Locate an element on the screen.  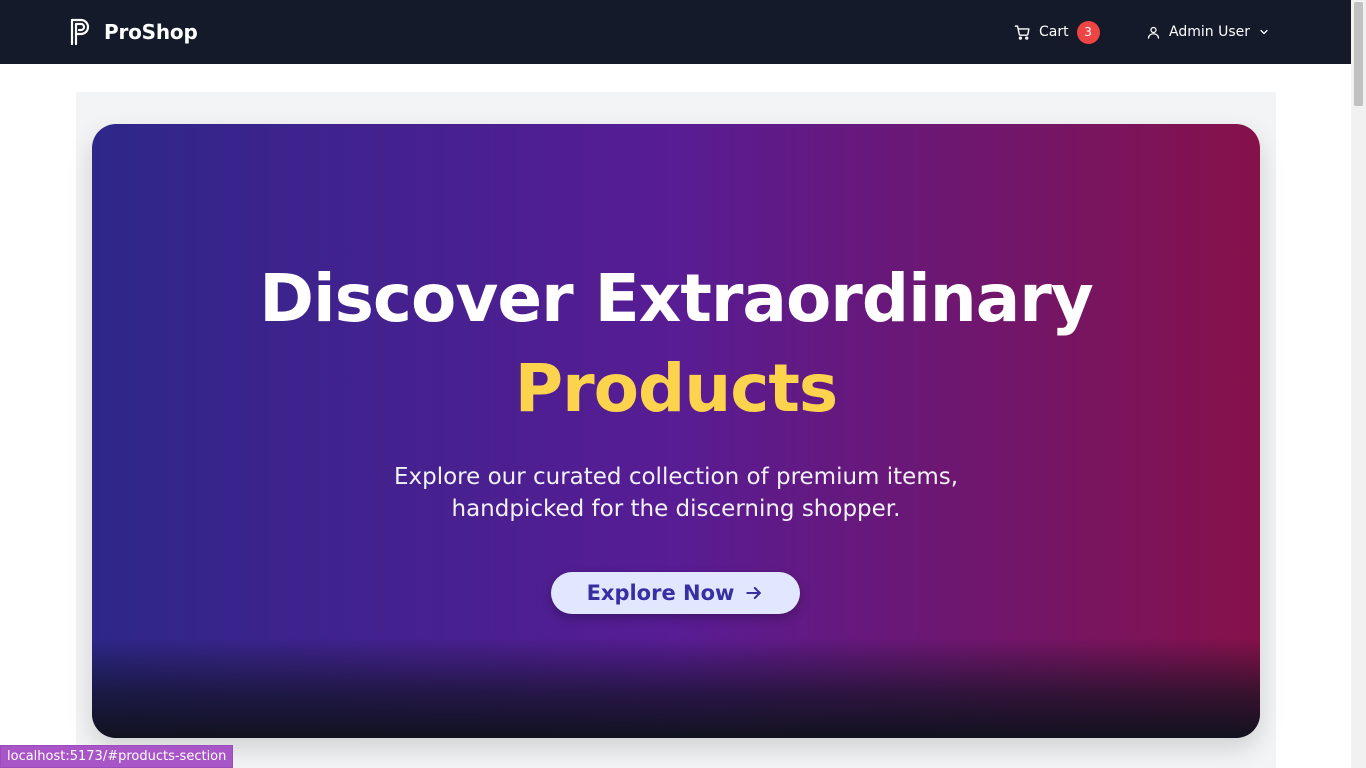
brand-logo-icon is located at coordinates (80, 32).